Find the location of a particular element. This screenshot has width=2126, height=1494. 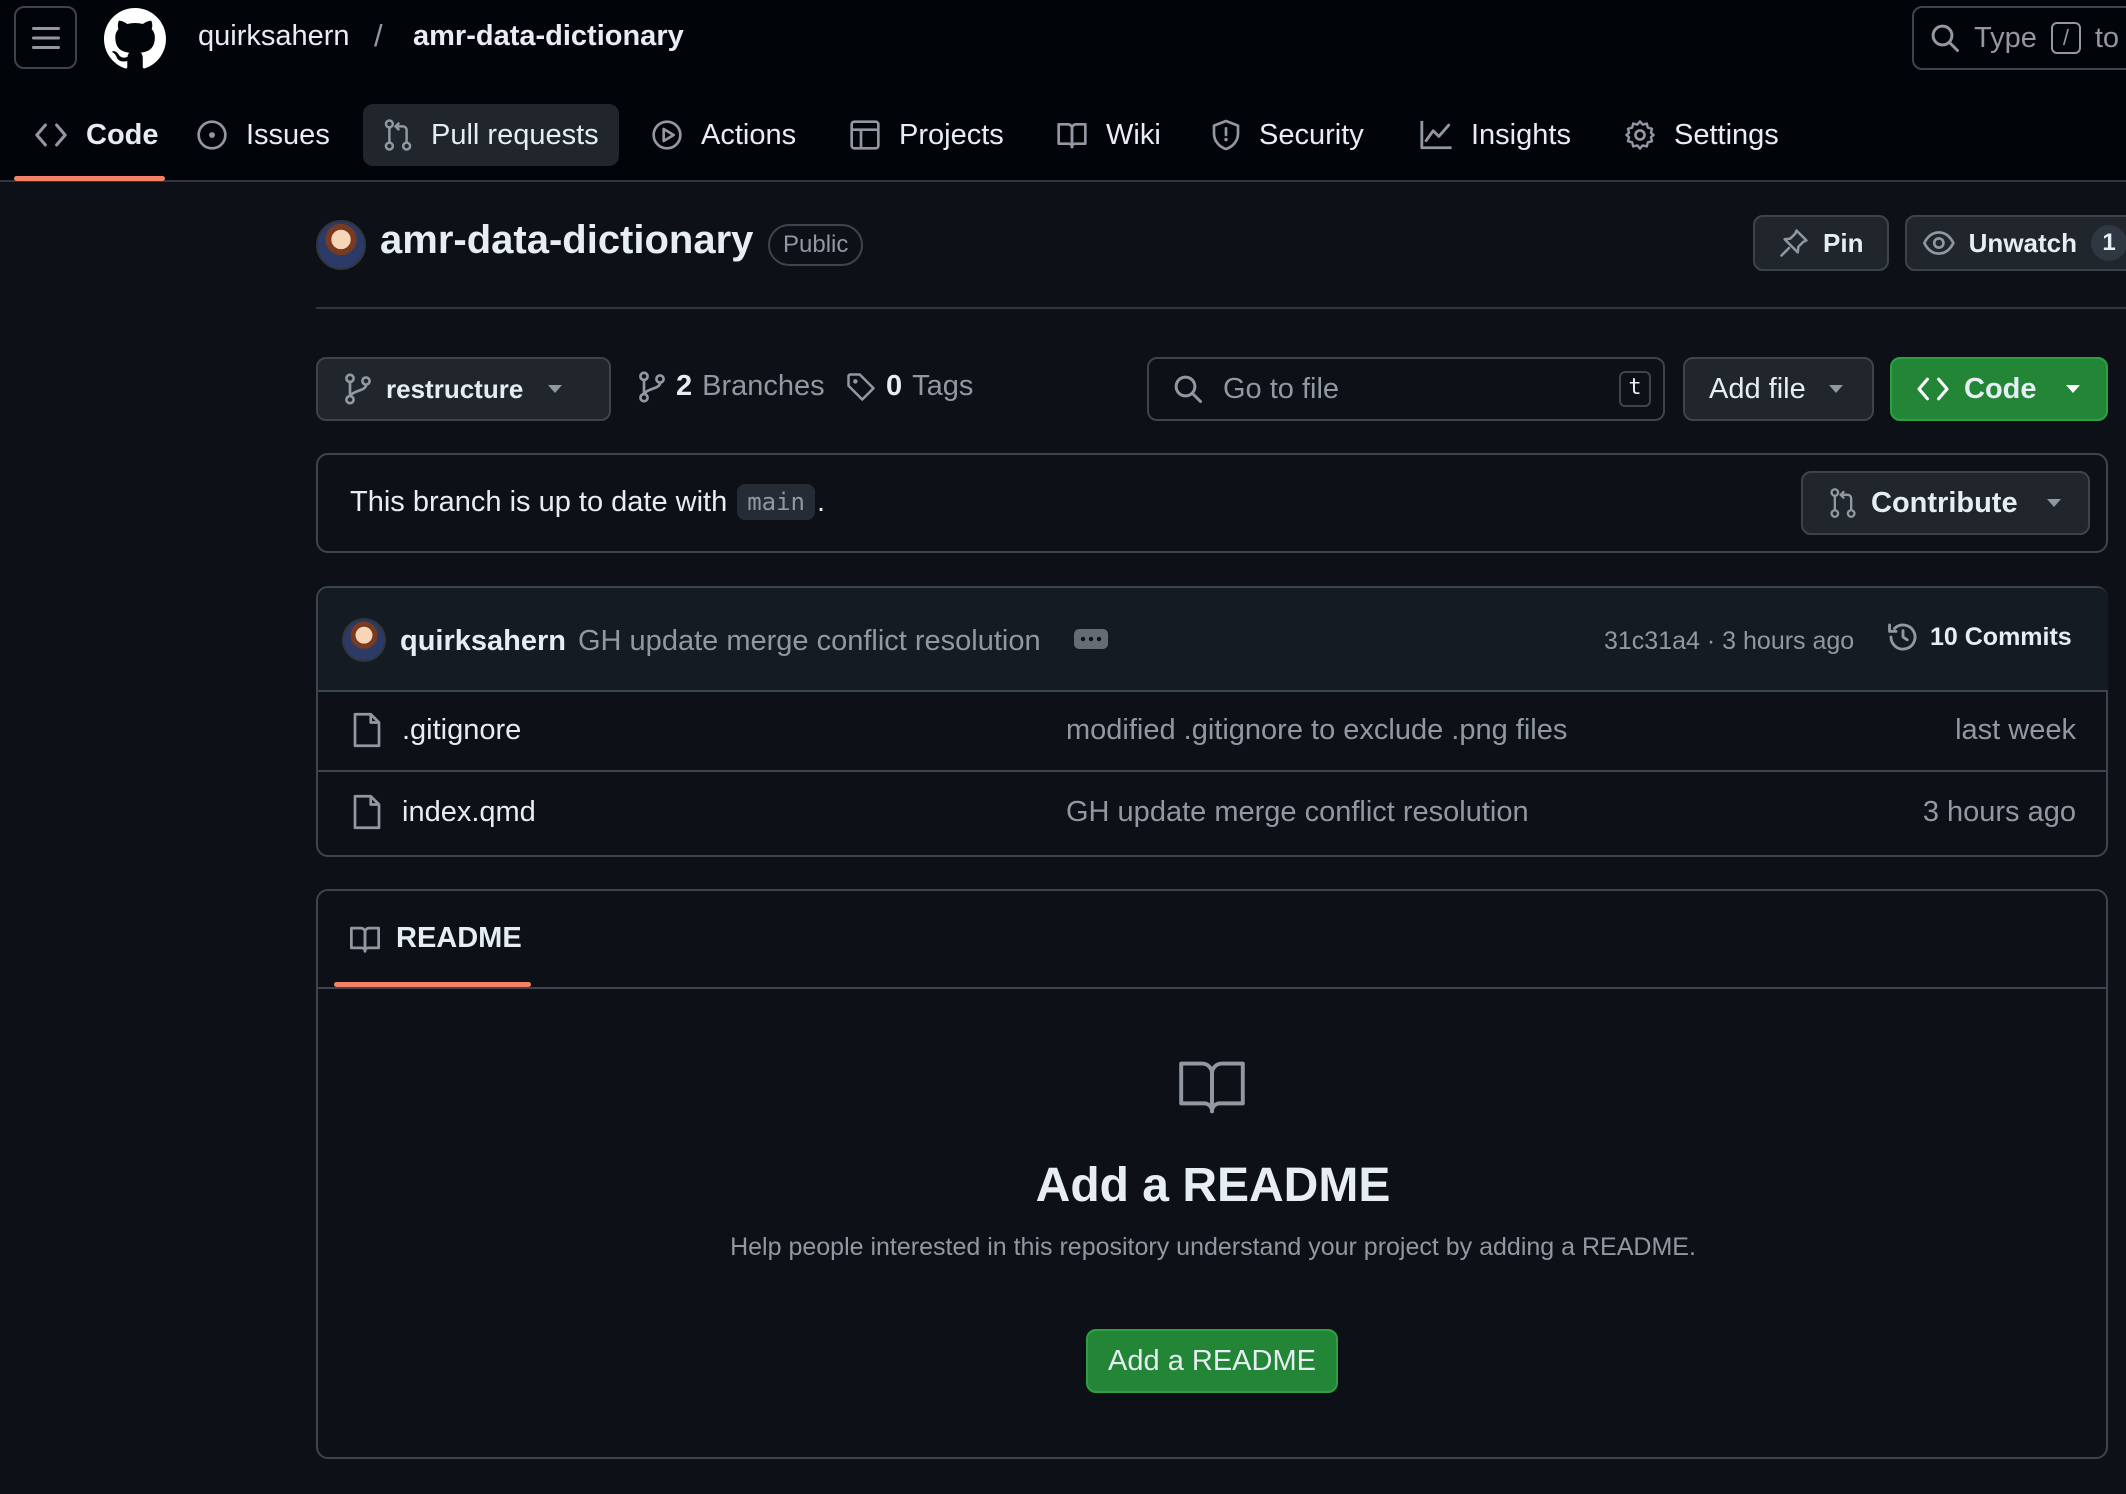

commits-count-label: 10 Commits is located at coordinates (2001, 636).